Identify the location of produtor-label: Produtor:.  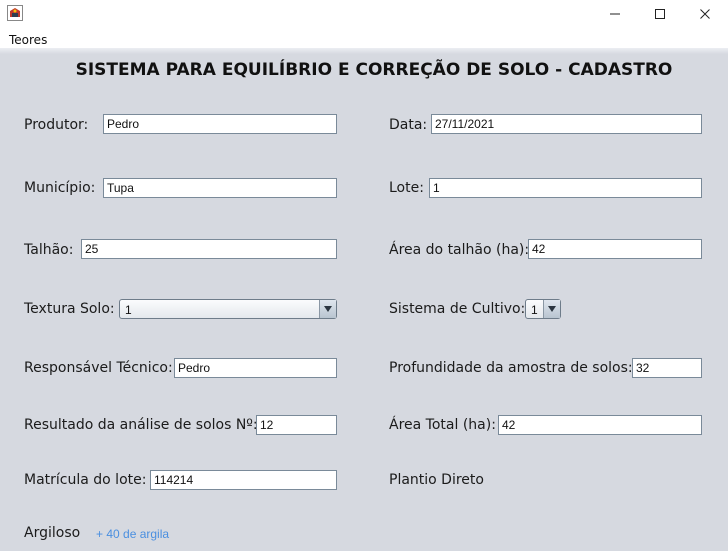
(56, 125).